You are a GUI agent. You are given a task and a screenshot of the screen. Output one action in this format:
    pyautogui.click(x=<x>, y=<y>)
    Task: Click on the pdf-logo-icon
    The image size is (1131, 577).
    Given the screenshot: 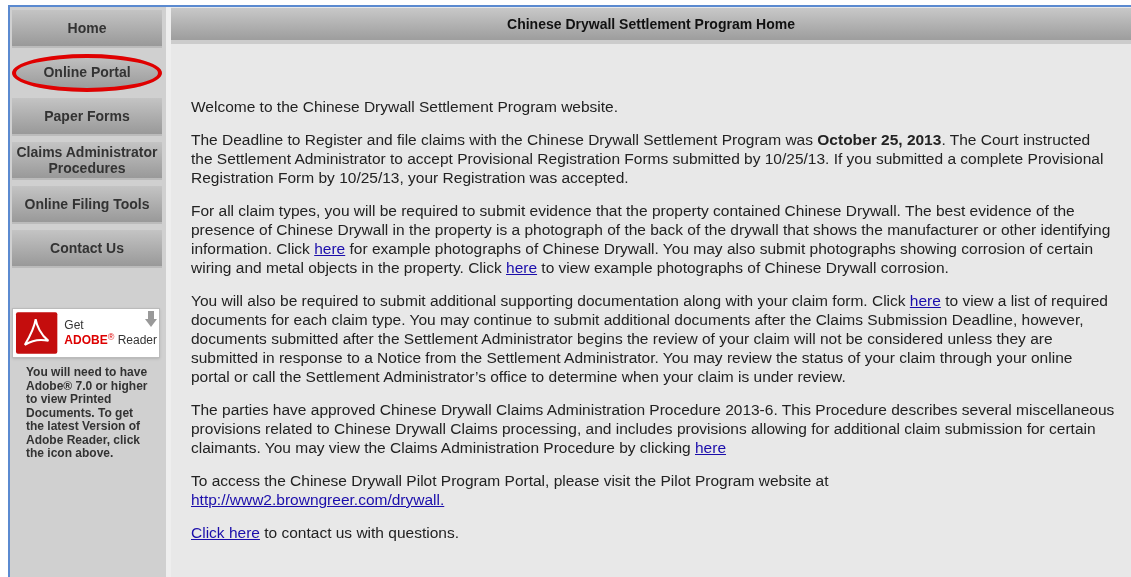 What is the action you would take?
    pyautogui.click(x=37, y=333)
    